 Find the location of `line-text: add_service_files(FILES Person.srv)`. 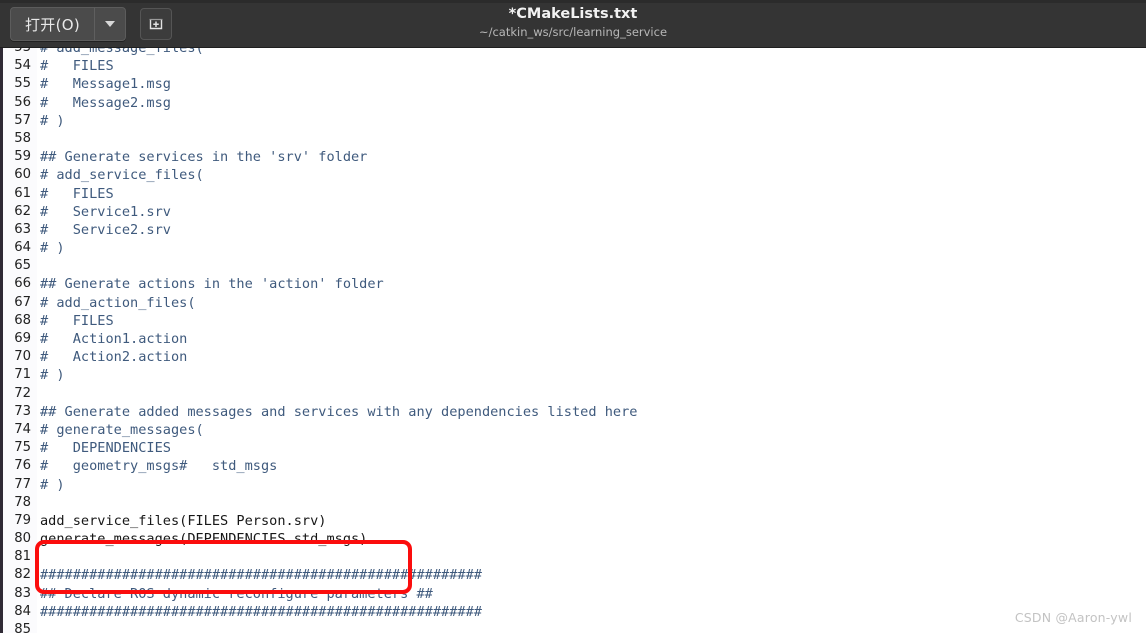

line-text: add_service_files(FILES Person.srv) is located at coordinates (183, 520).